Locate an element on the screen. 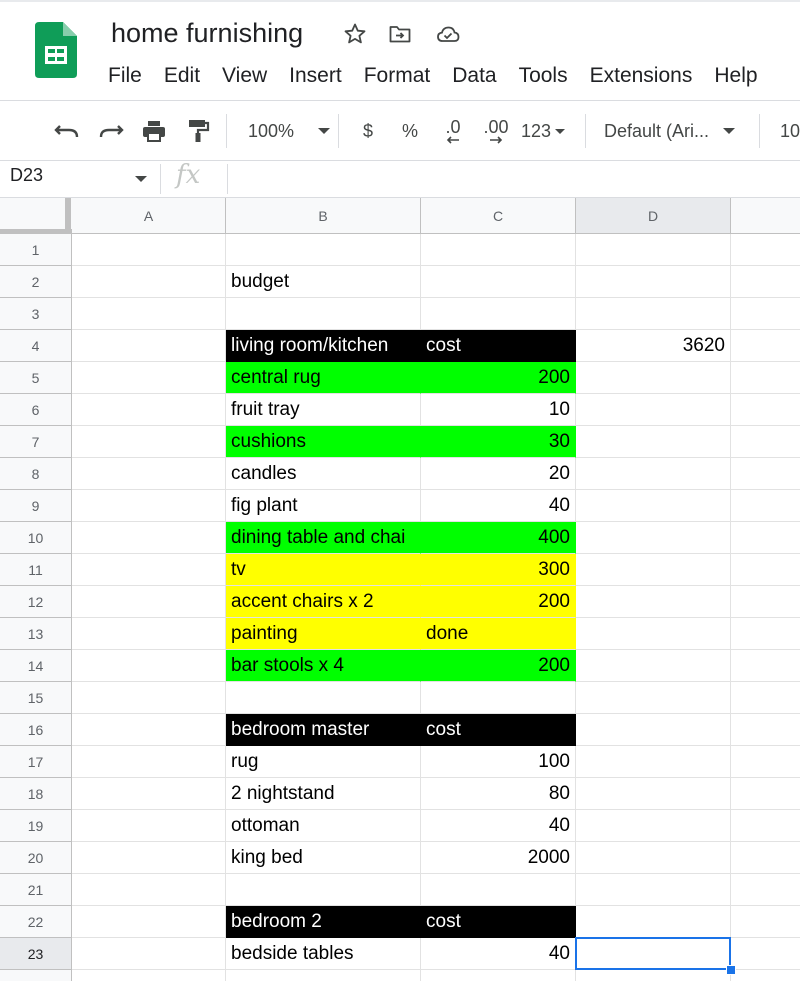 This screenshot has height=981, width=800. cell-b8: candles is located at coordinates (323, 474).